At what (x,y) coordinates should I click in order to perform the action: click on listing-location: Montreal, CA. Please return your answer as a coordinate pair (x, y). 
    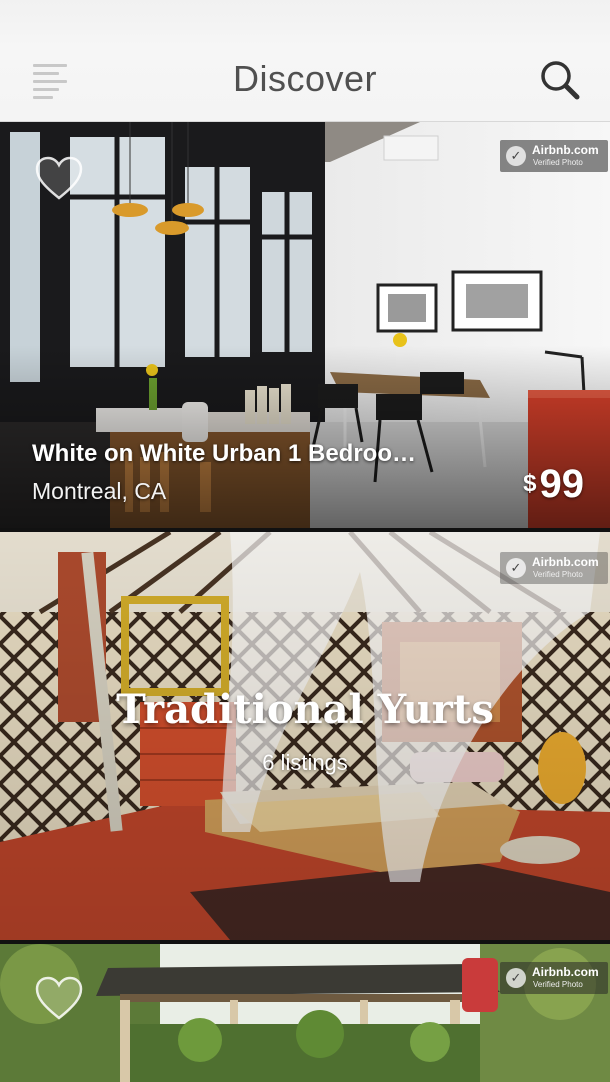
    Looking at the image, I should click on (99, 491).